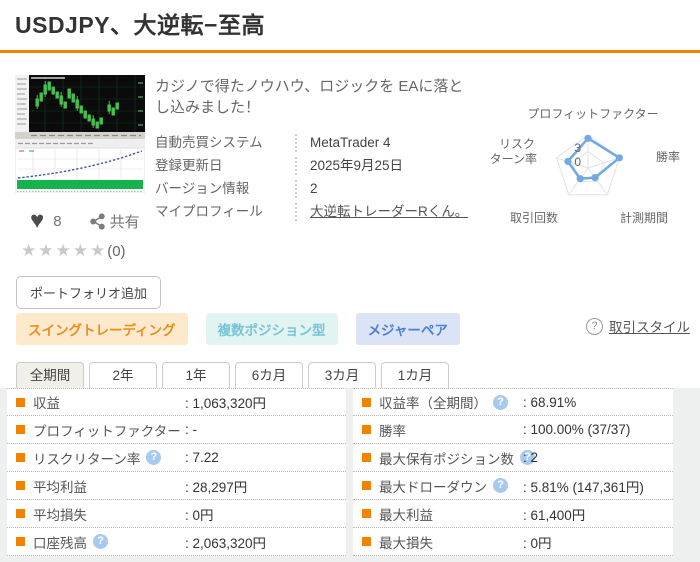 The height and width of the screenshot is (562, 700). Describe the element at coordinates (232, 375) in the screenshot. I see `period-tabs: 全期間 2年 1年 6カ月 3カ月 1カ月` at that location.